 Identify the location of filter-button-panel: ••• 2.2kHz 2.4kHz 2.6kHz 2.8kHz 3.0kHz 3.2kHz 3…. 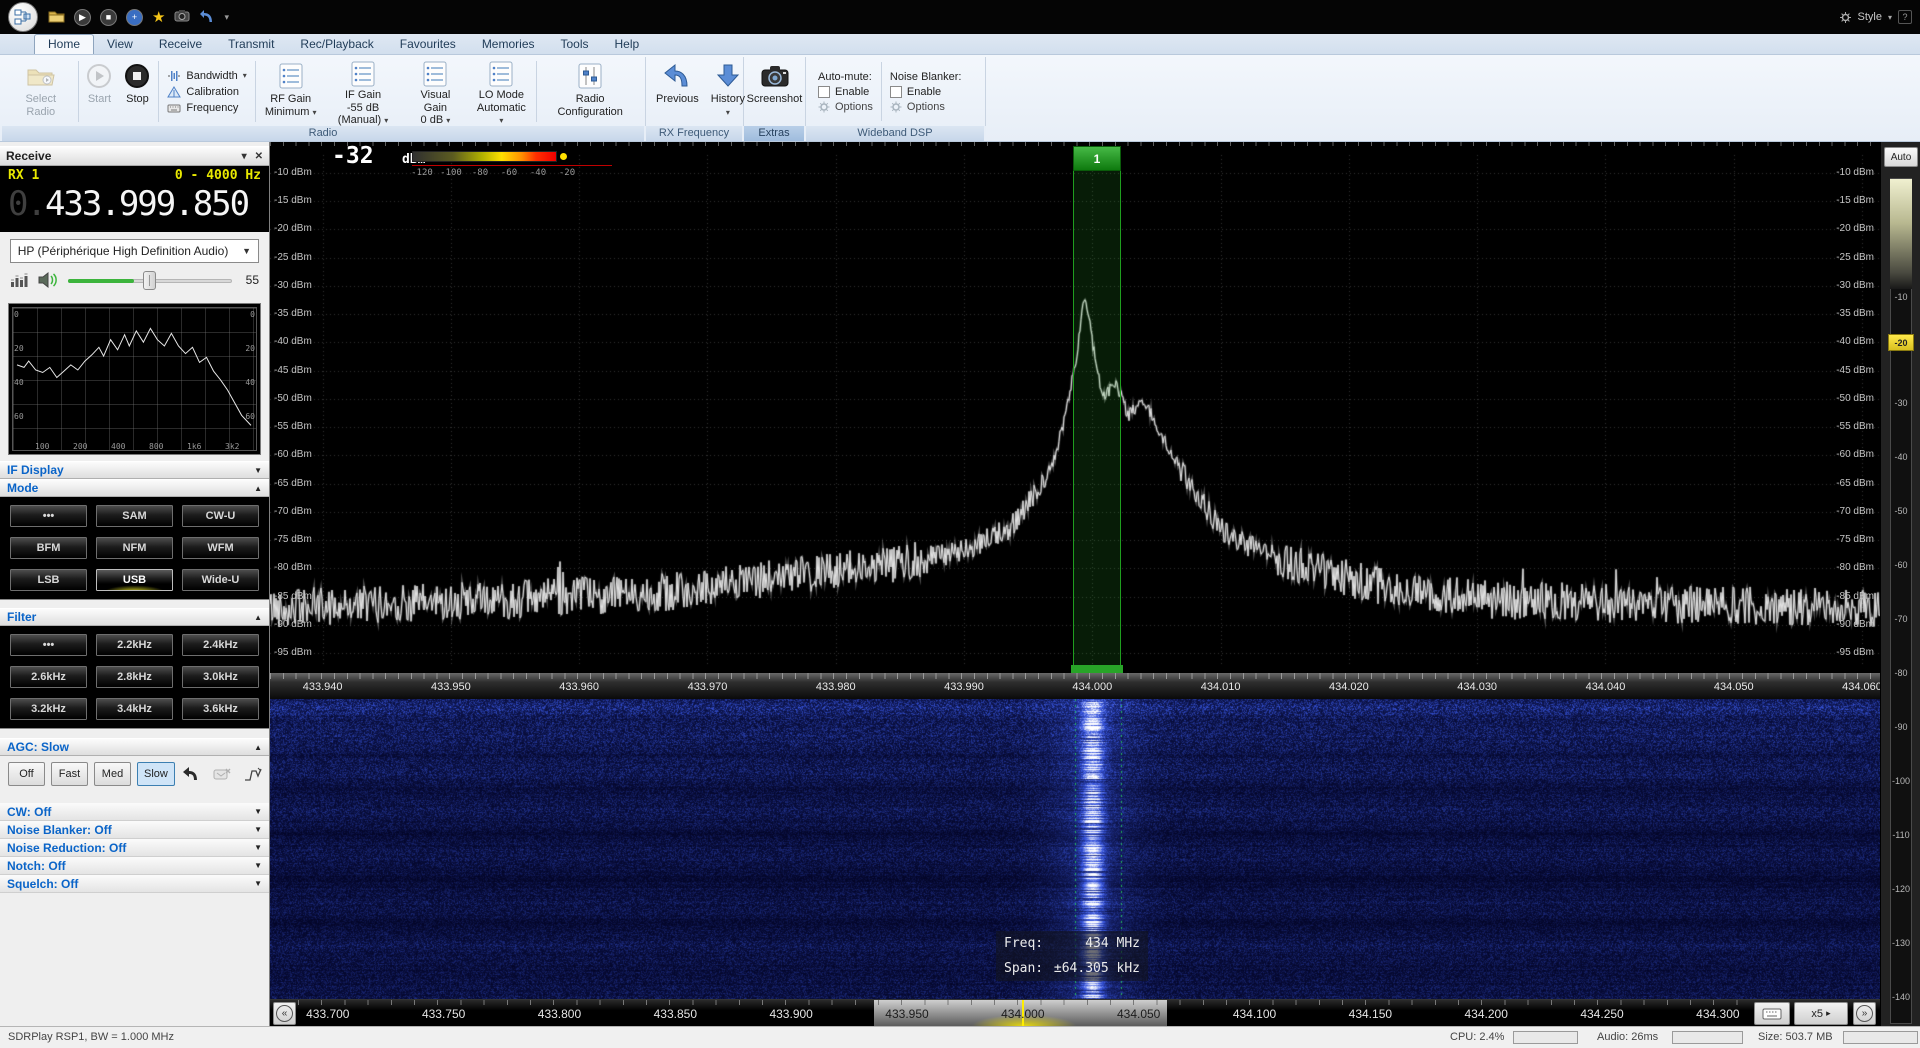
(134, 677).